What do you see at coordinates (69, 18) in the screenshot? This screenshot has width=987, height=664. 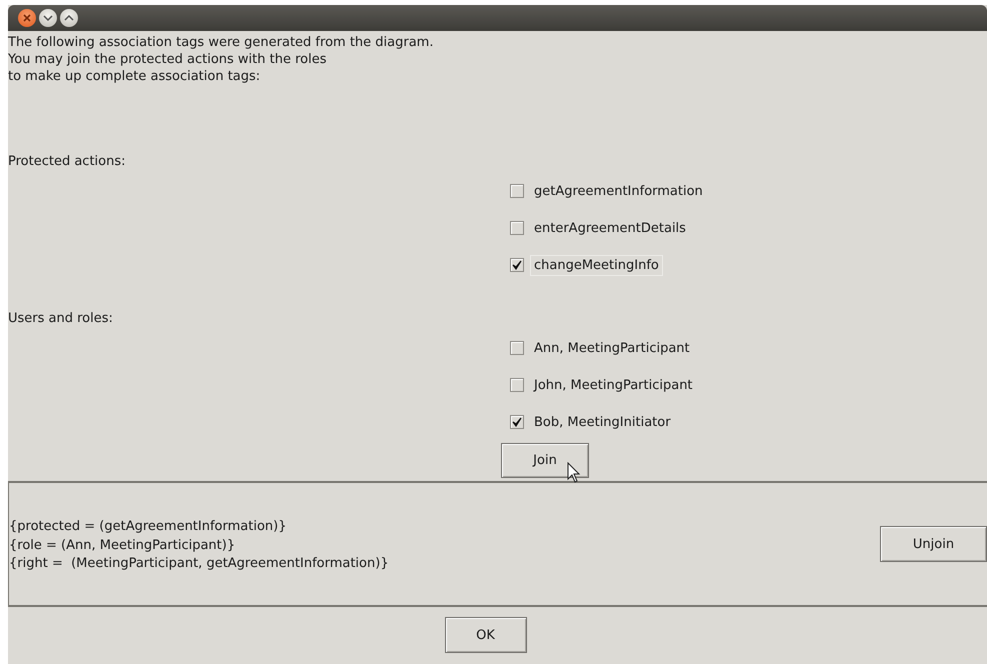 I see `maximize-icon` at bounding box center [69, 18].